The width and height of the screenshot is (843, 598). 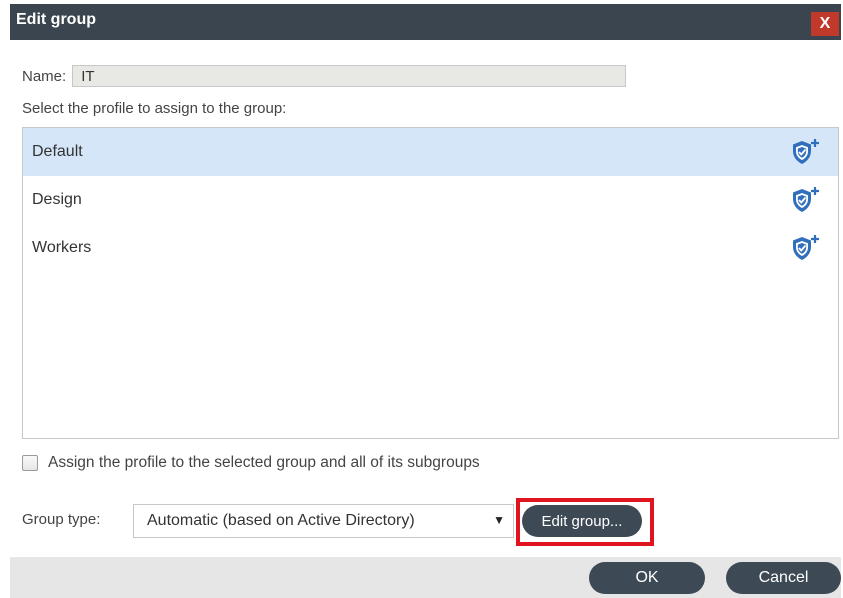 I want to click on dialog-footer: OK Cancel, so click(x=425, y=577).